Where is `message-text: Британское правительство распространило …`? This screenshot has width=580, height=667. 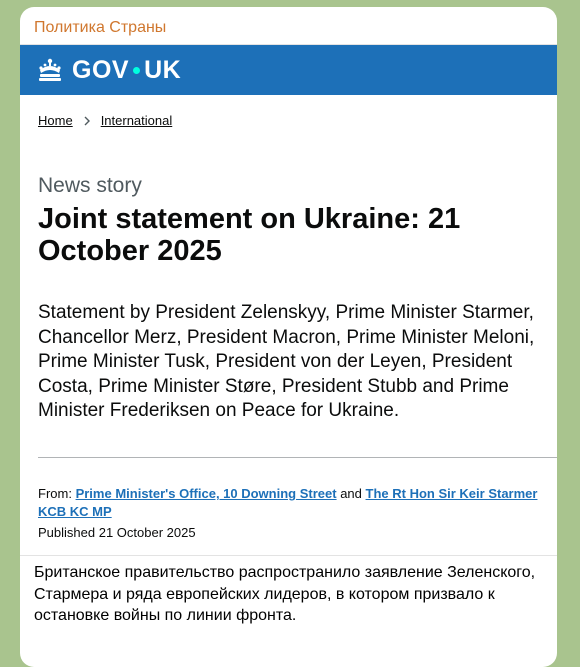 message-text: Британское правительство распространило … is located at coordinates (285, 594).